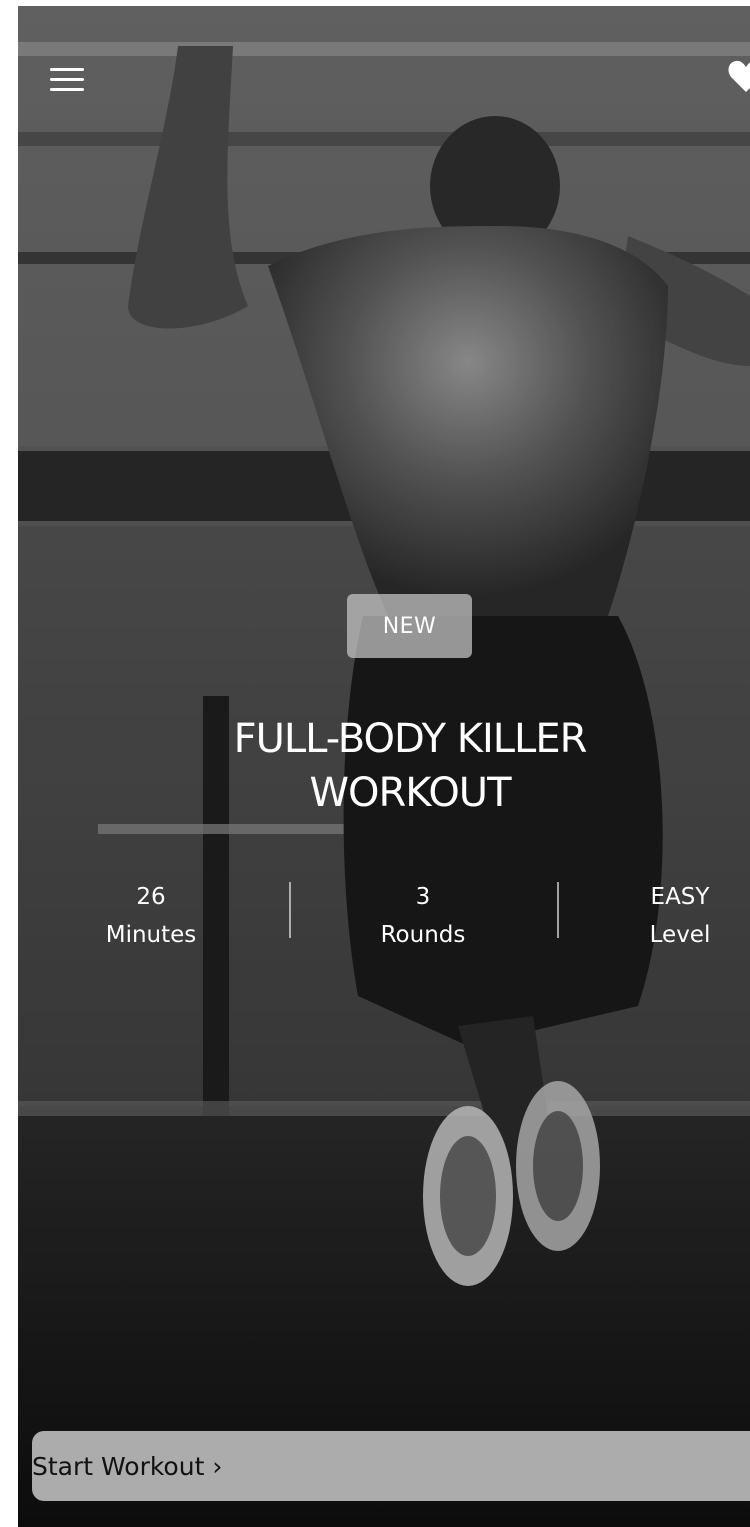 This screenshot has width=750, height=1527. Describe the element at coordinates (410, 793) in the screenshot. I see `workout-title-line-2: WORKOUT` at that location.